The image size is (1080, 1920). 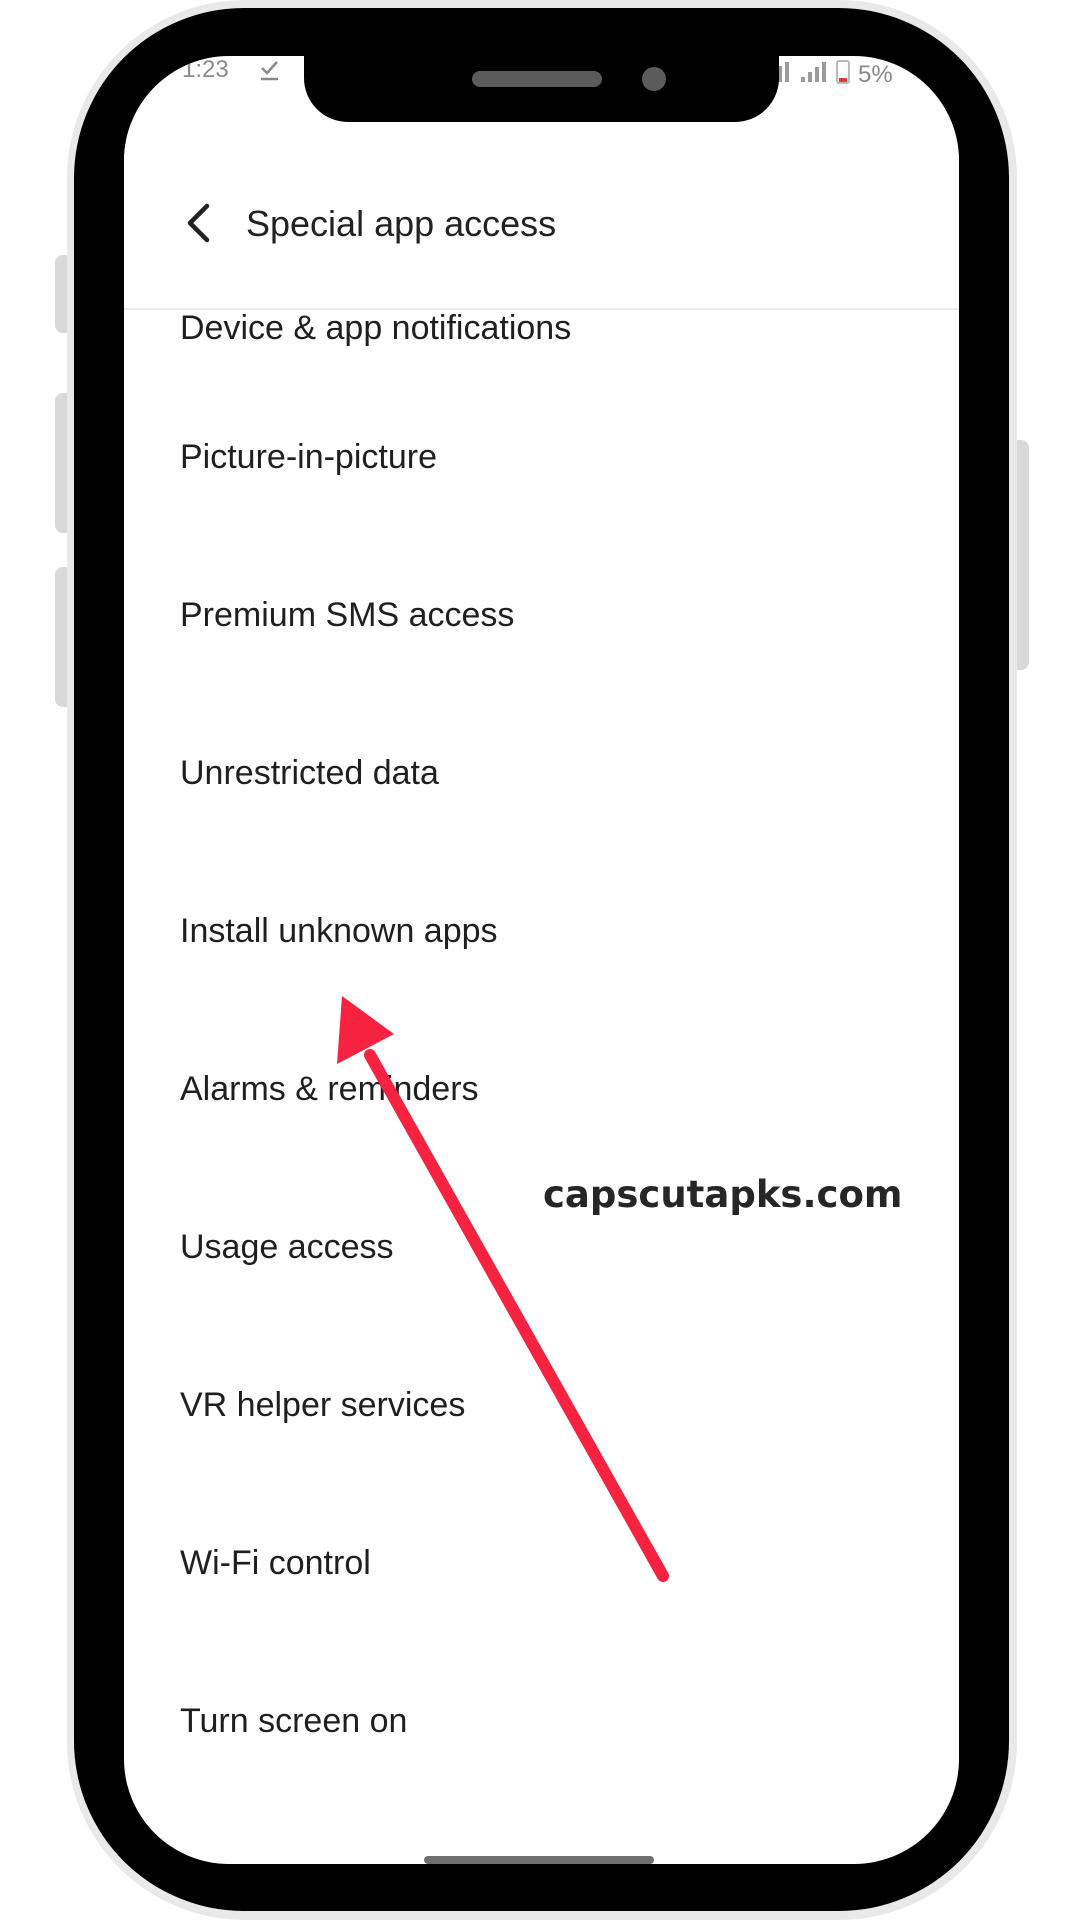 What do you see at coordinates (875, 74) in the screenshot?
I see `battery-percent: 5%` at bounding box center [875, 74].